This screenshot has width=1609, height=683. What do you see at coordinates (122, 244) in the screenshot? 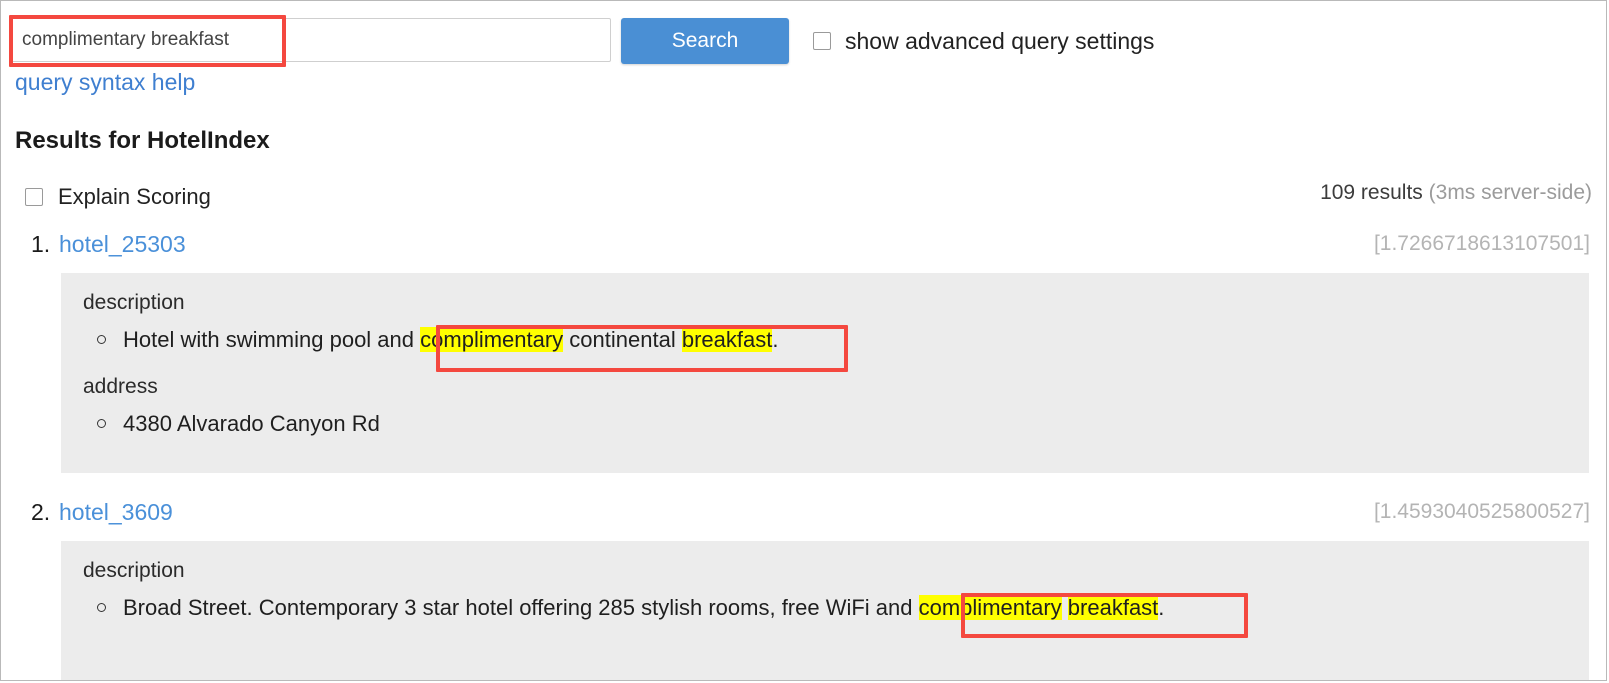
I see `result-doc-link: hotel_25303` at bounding box center [122, 244].